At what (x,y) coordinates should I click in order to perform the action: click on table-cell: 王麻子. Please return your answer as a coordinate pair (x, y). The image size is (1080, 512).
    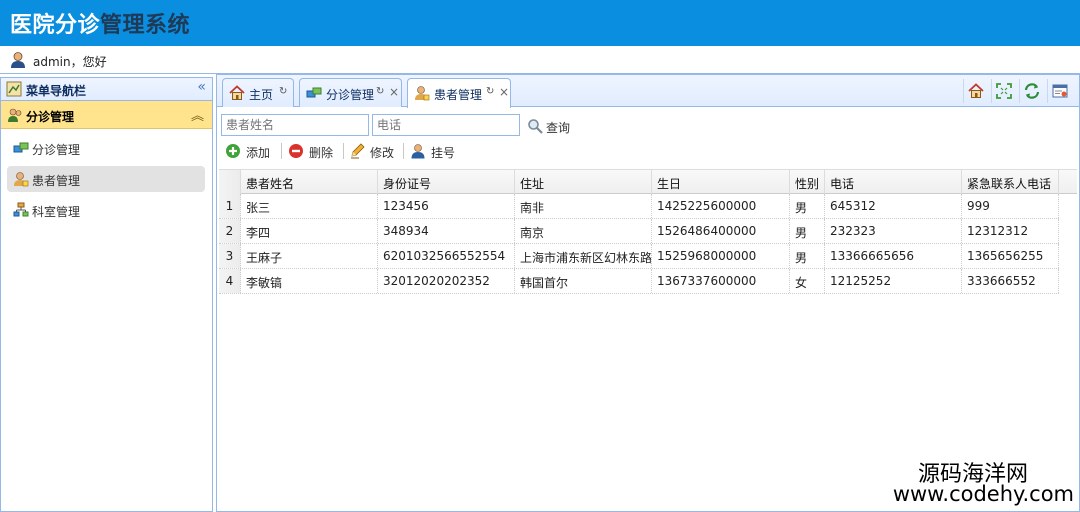
    Looking at the image, I should click on (309, 256).